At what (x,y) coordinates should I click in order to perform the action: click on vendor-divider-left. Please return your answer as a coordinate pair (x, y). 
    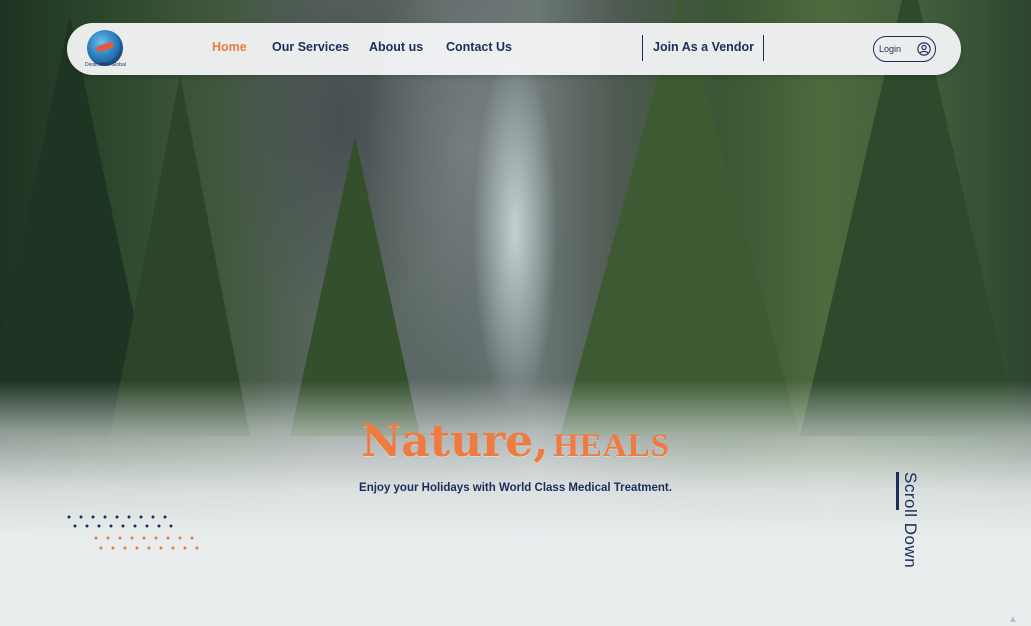
    Looking at the image, I should click on (642, 48).